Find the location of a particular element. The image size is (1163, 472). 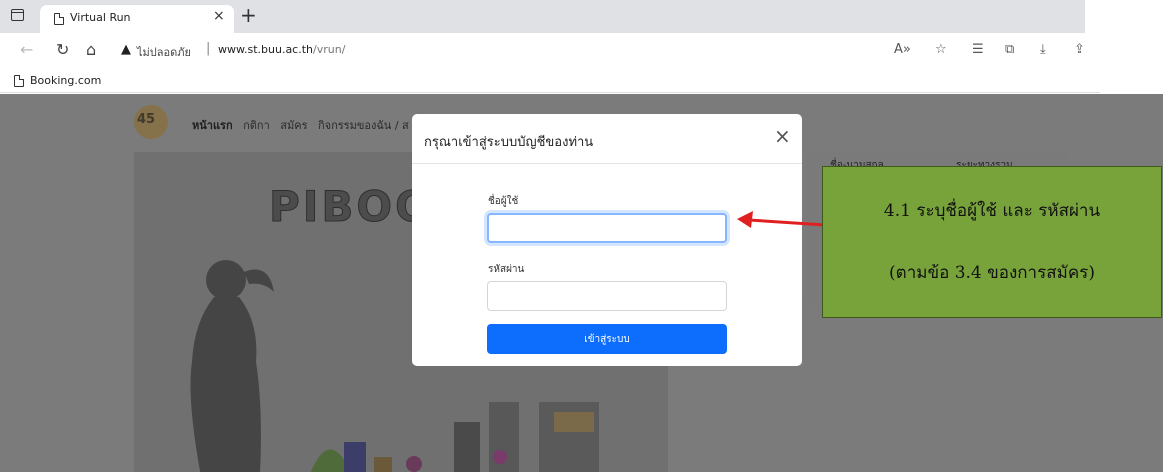

callout-line-1: 4.1 ระบุชื่อผู้ใช้ และ รหัสผ่าน is located at coordinates (992, 211).